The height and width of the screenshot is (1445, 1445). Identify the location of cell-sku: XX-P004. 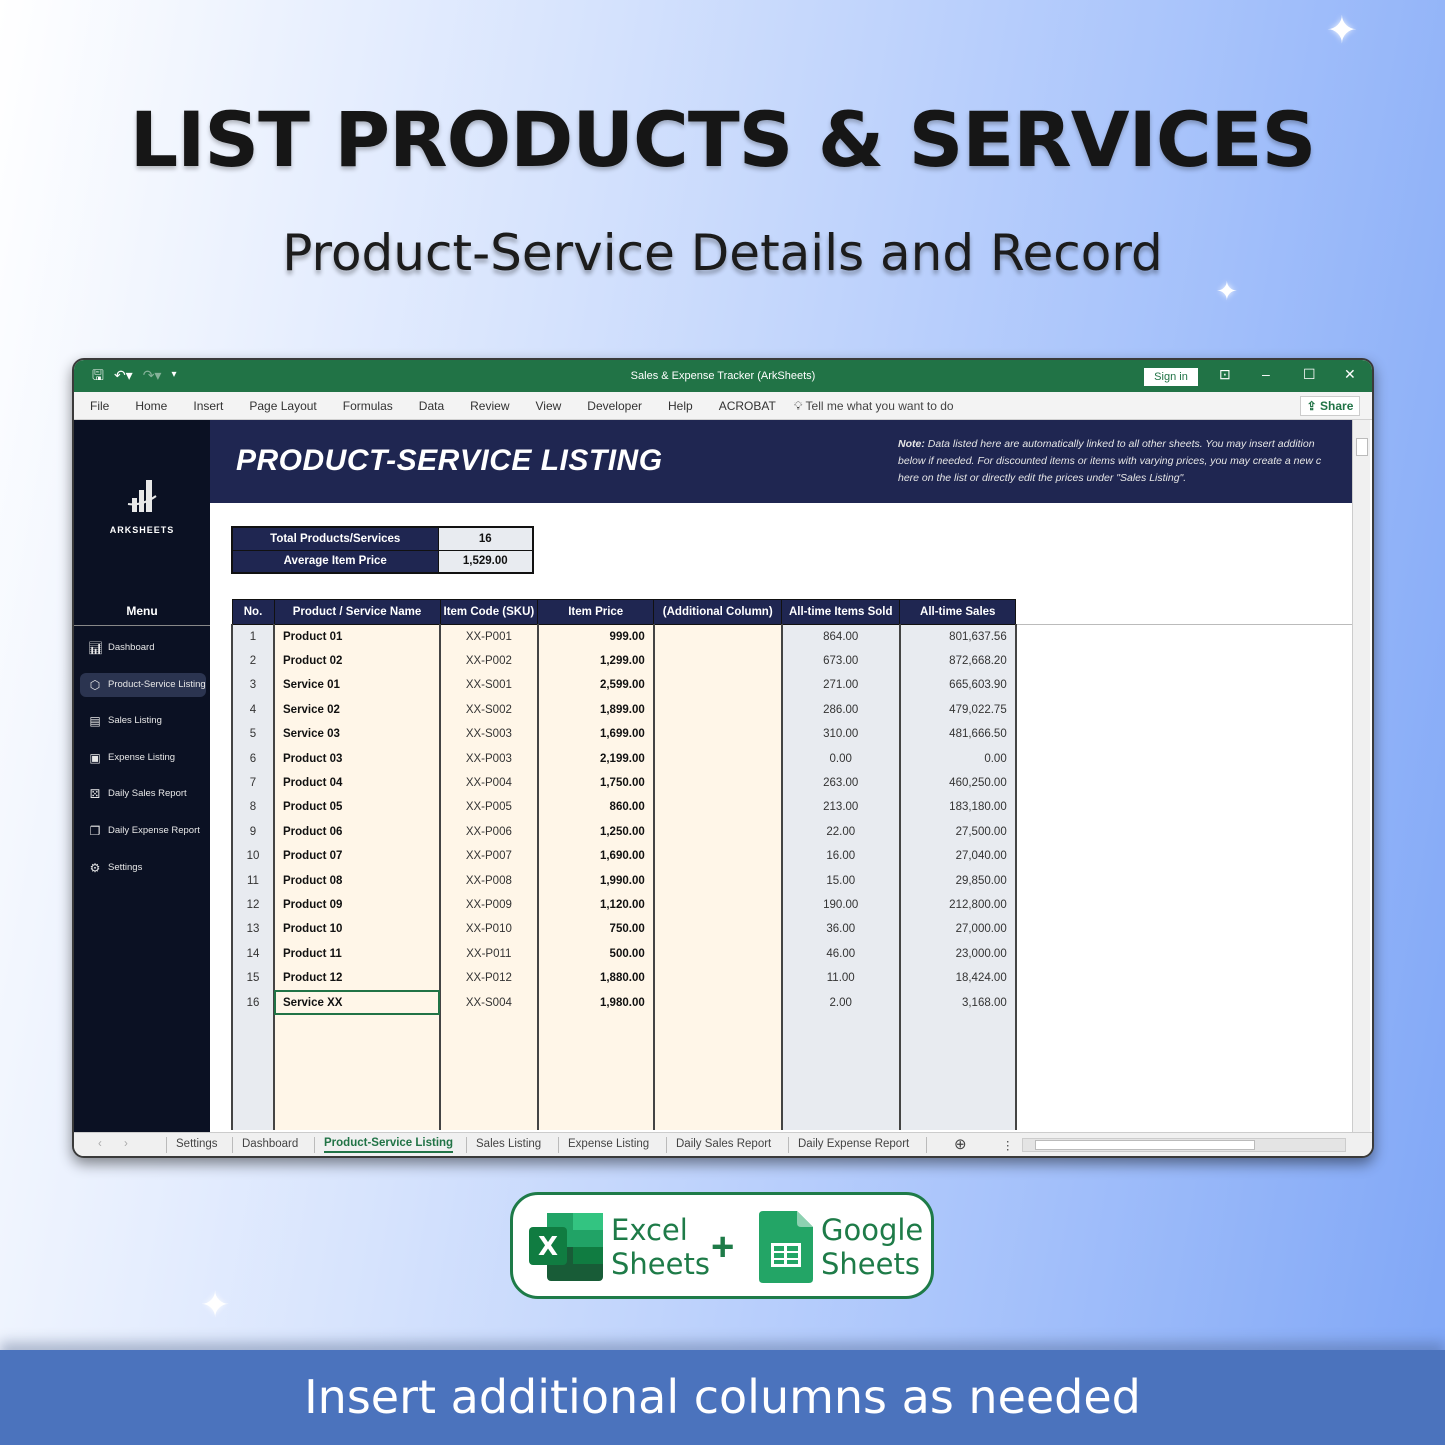
(489, 783).